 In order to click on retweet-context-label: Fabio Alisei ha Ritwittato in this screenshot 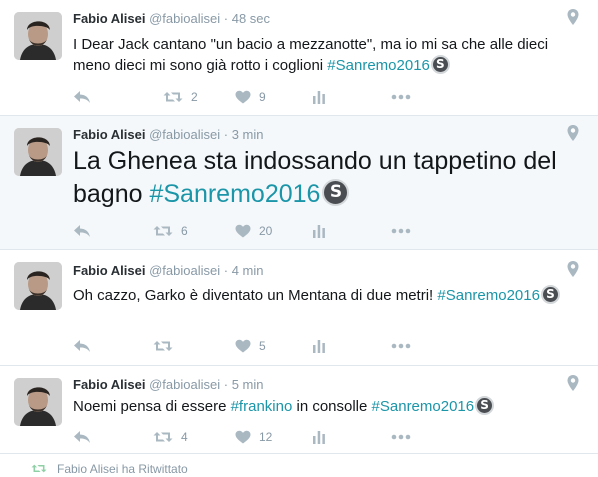, I will do `click(122, 469)`.